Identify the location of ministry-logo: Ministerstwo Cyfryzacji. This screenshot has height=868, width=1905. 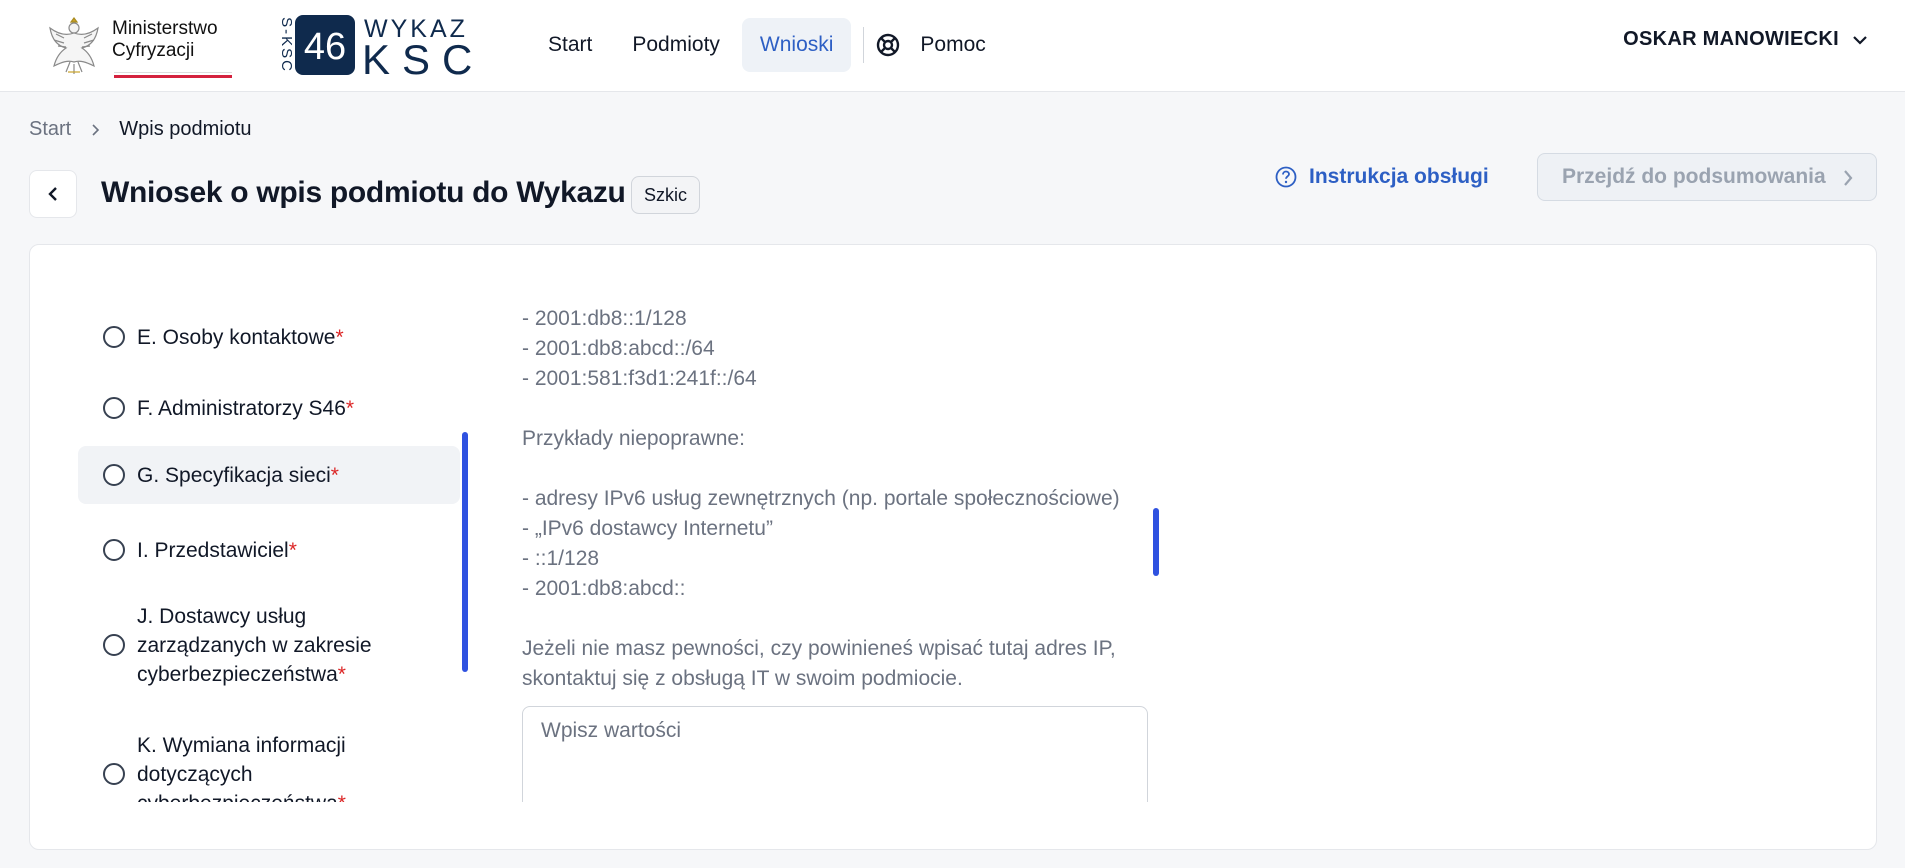
(139, 46).